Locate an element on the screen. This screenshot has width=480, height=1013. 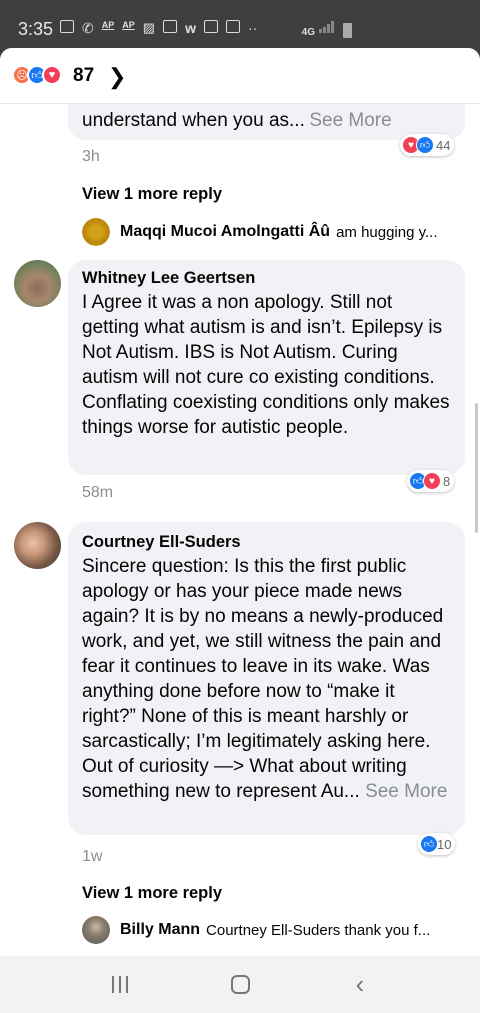
home-icon is located at coordinates (240, 984).